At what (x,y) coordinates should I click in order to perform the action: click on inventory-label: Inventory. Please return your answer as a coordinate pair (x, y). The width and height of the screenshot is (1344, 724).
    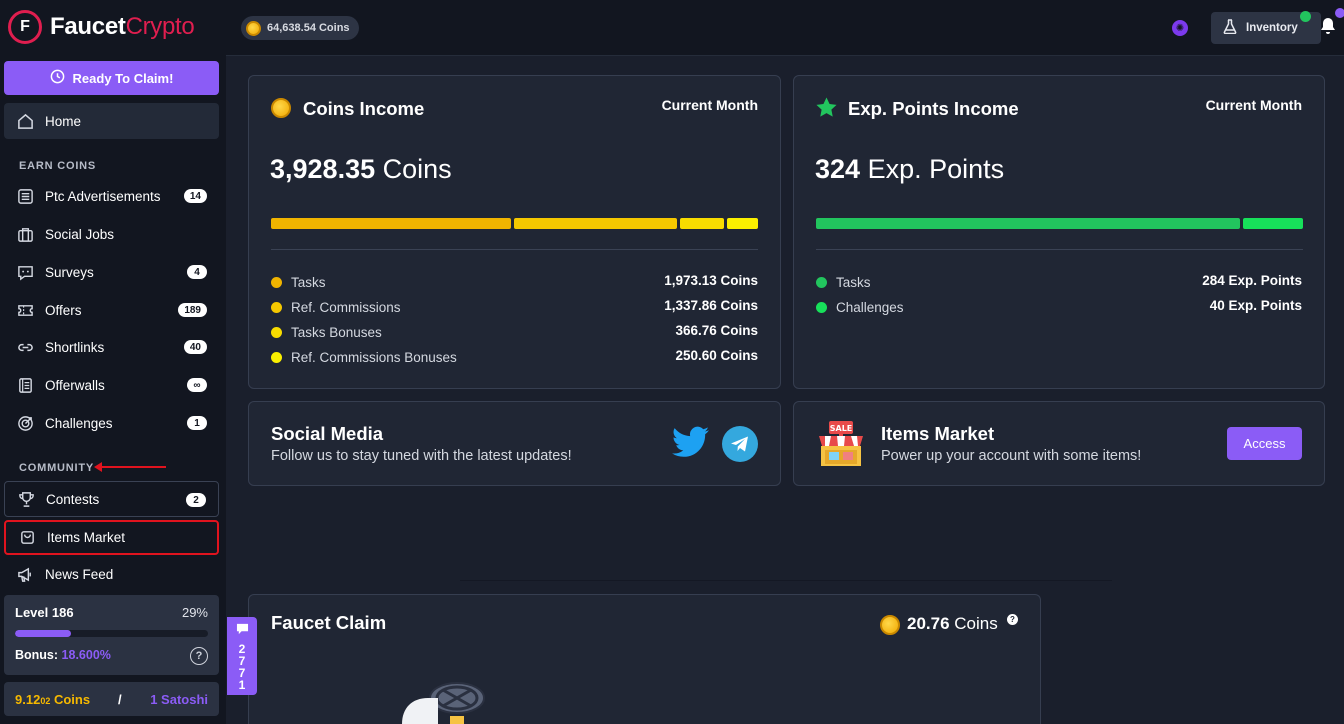
    Looking at the image, I should click on (1272, 28).